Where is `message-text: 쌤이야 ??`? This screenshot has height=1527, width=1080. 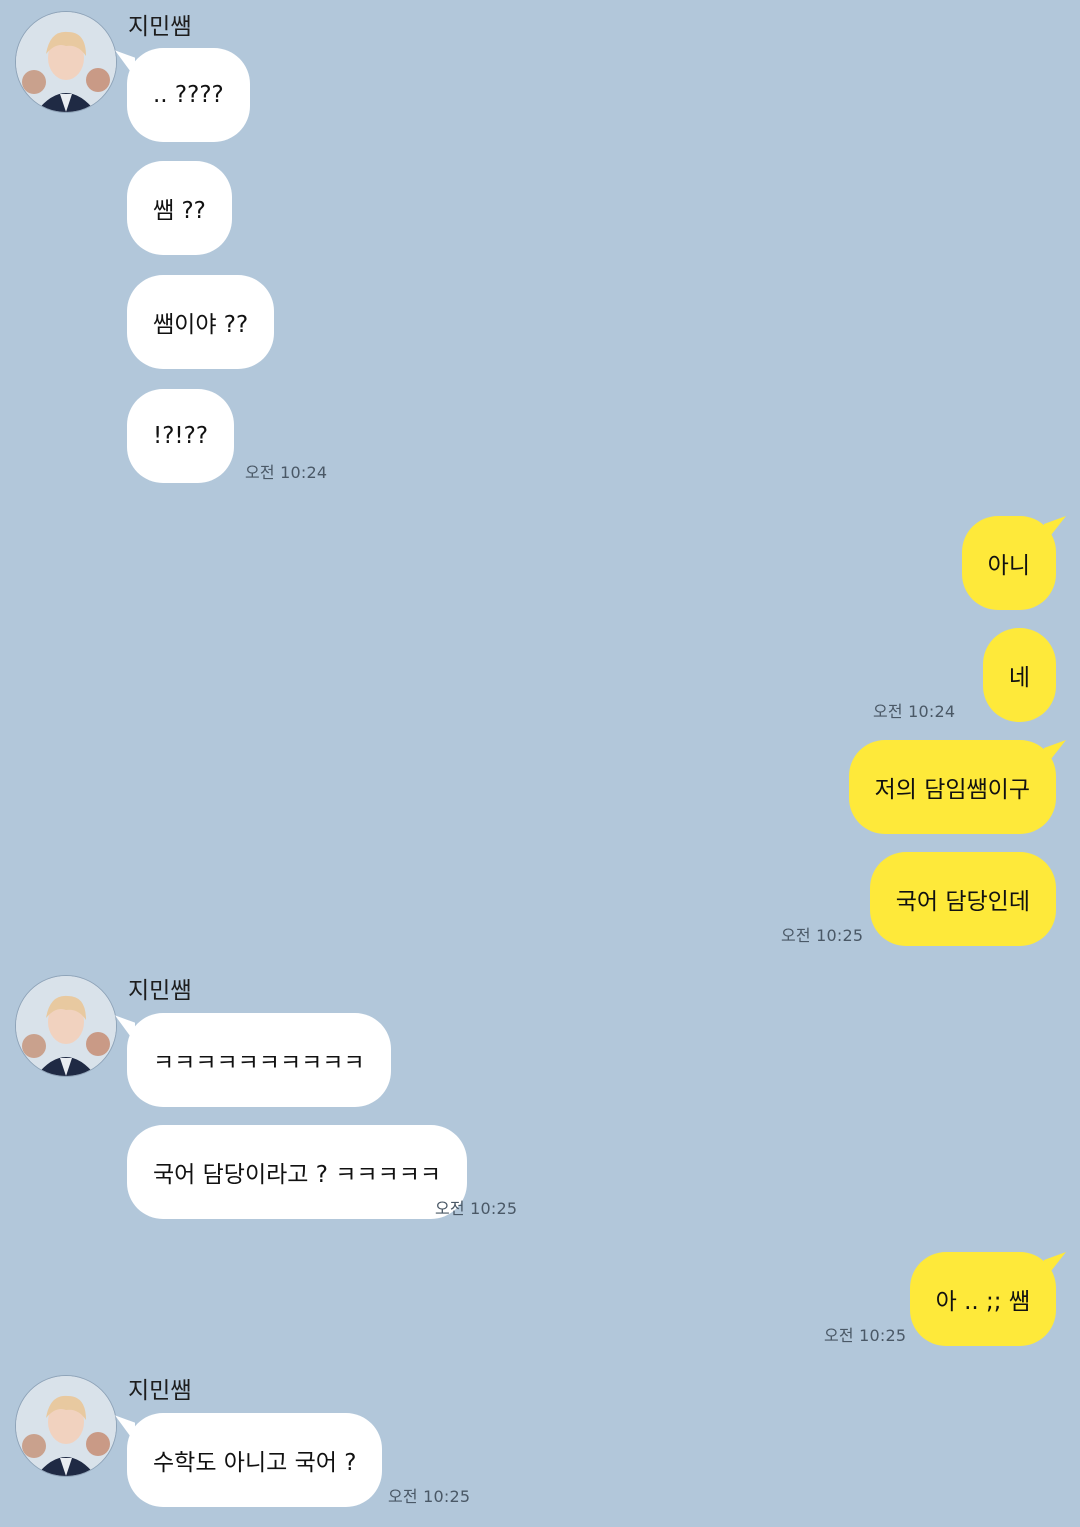 message-text: 쌤이야 ?? is located at coordinates (201, 325).